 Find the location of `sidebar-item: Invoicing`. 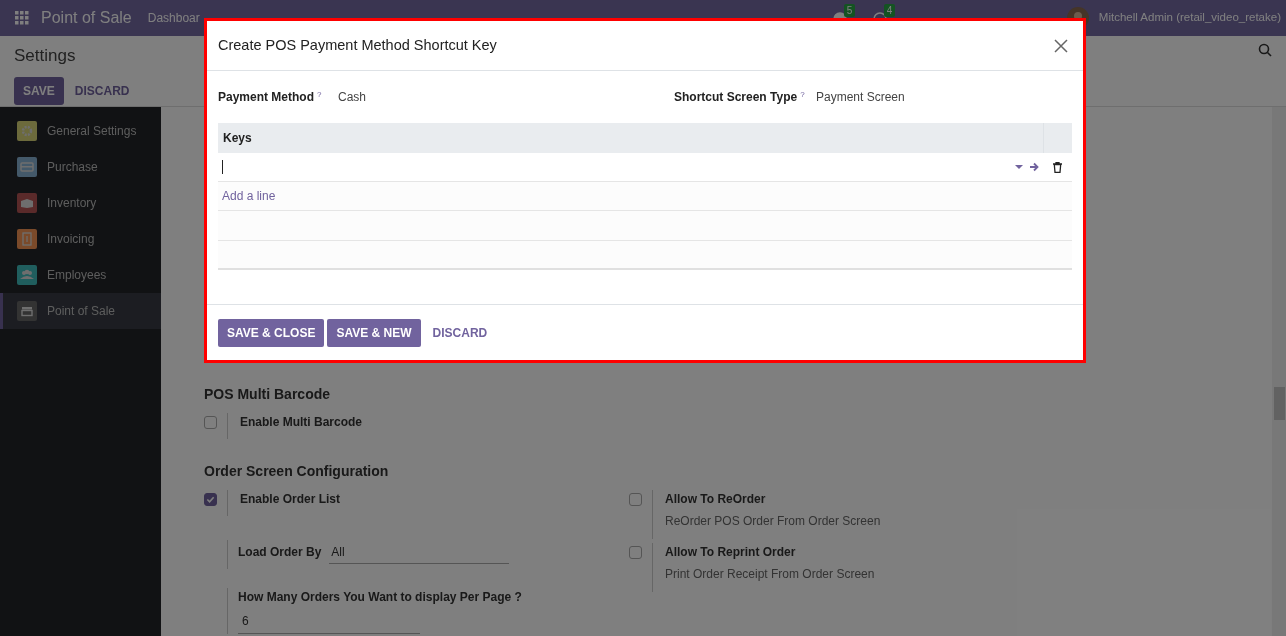

sidebar-item: Invoicing is located at coordinates (80, 239).